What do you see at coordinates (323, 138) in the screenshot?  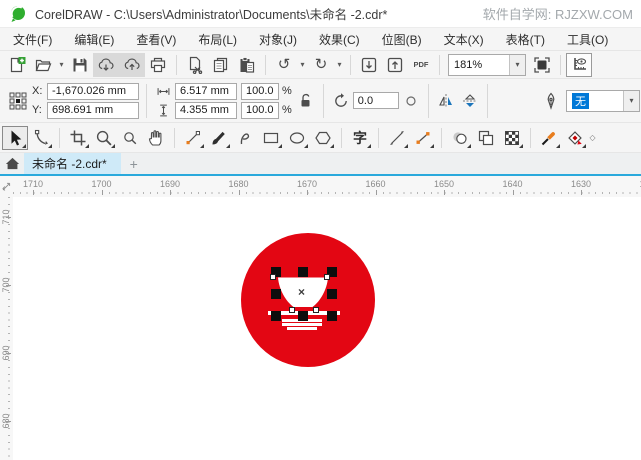 I see `polygon-tool-icon` at bounding box center [323, 138].